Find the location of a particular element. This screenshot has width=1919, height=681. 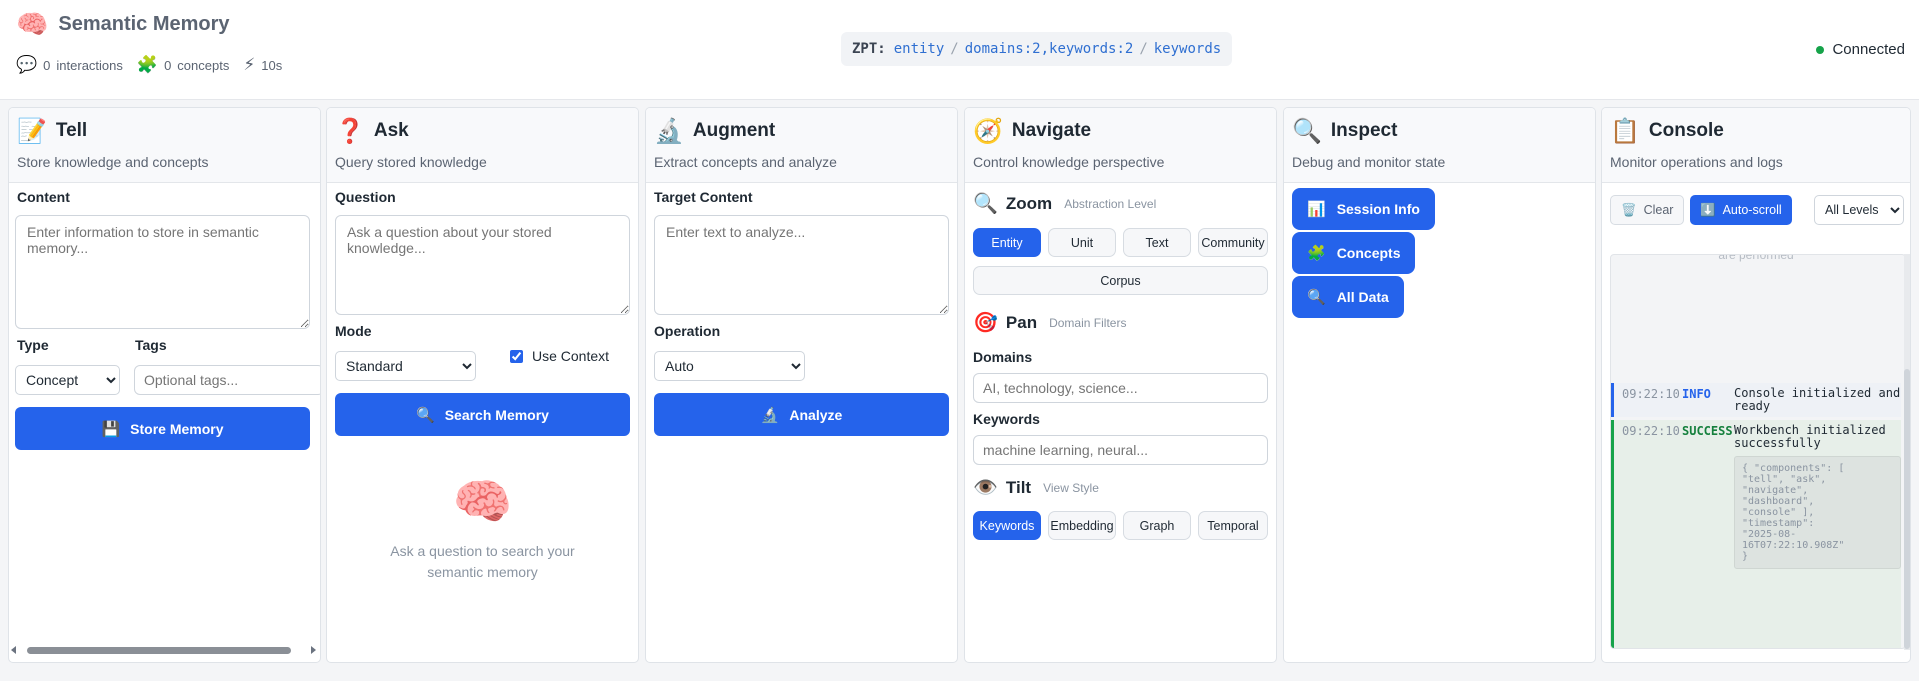

question-textarea is located at coordinates (482, 265).